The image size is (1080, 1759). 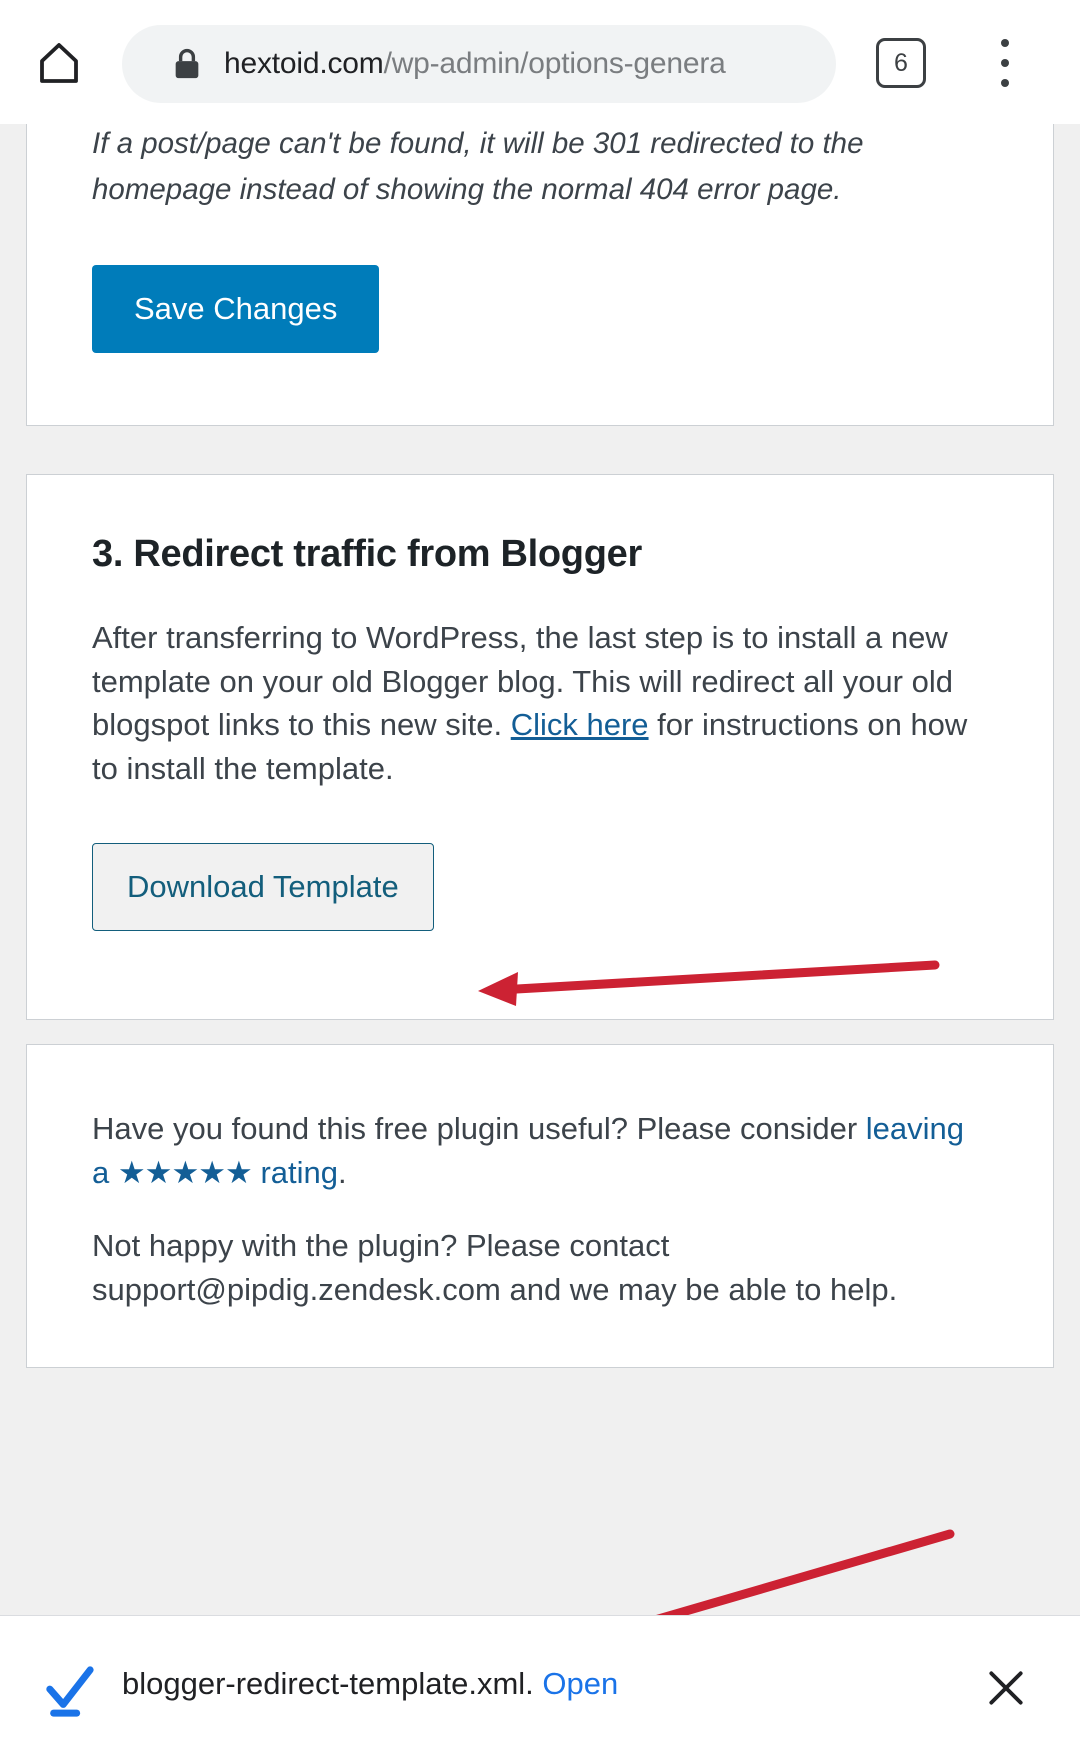 I want to click on download-template-button: Download Template, so click(x=263, y=887).